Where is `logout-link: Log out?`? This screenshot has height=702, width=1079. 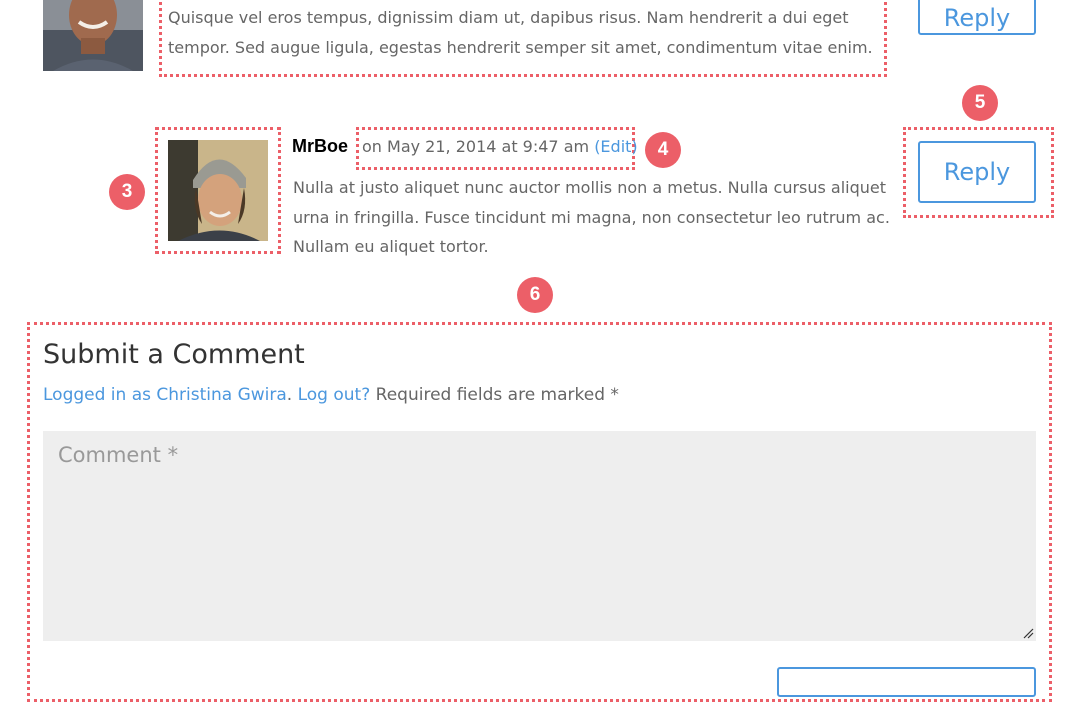
logout-link: Log out? is located at coordinates (334, 395).